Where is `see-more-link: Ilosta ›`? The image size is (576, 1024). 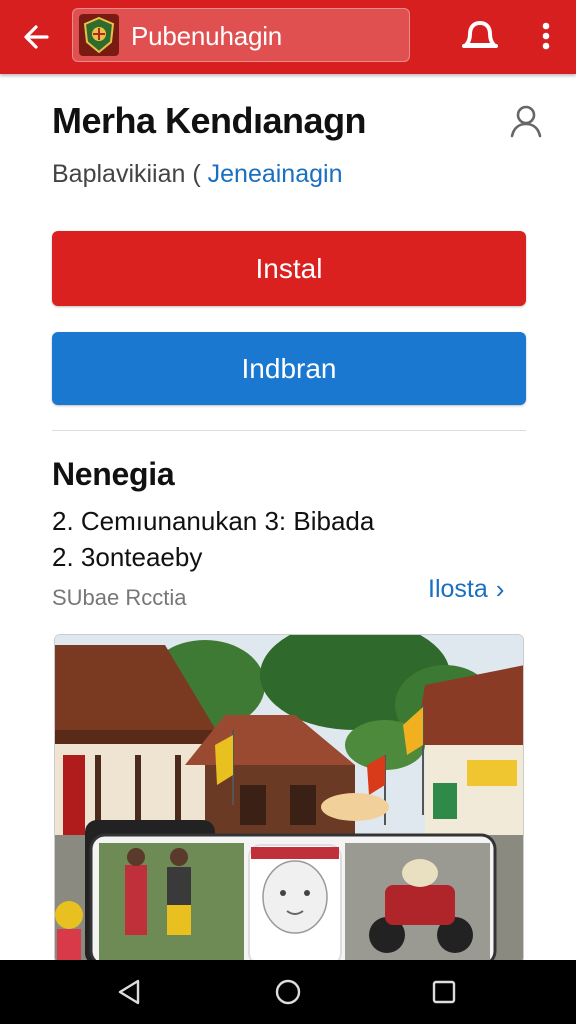
see-more-link: Ilosta › is located at coordinates (466, 589).